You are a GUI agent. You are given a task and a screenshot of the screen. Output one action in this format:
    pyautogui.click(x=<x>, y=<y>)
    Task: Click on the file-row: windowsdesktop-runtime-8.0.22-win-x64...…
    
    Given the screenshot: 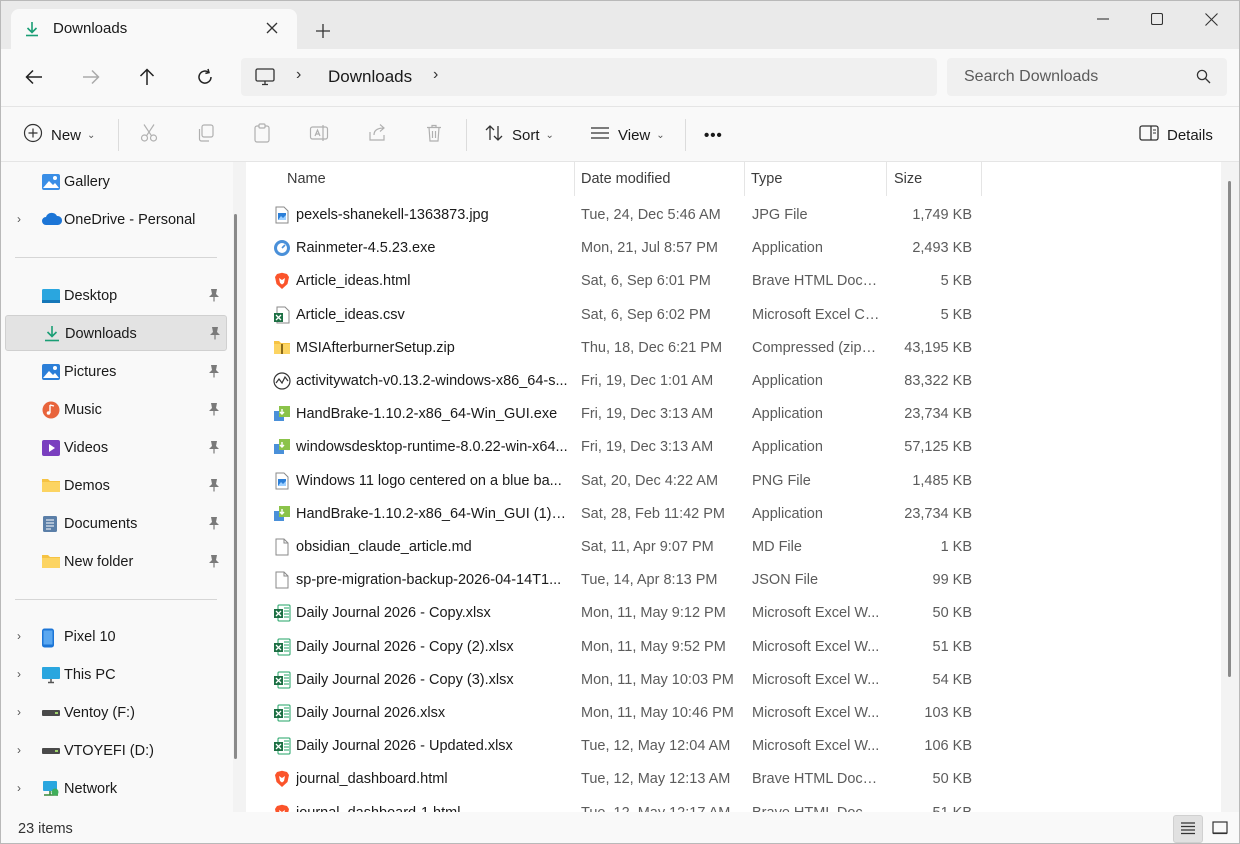 What is the action you would take?
    pyautogui.click(x=733, y=447)
    